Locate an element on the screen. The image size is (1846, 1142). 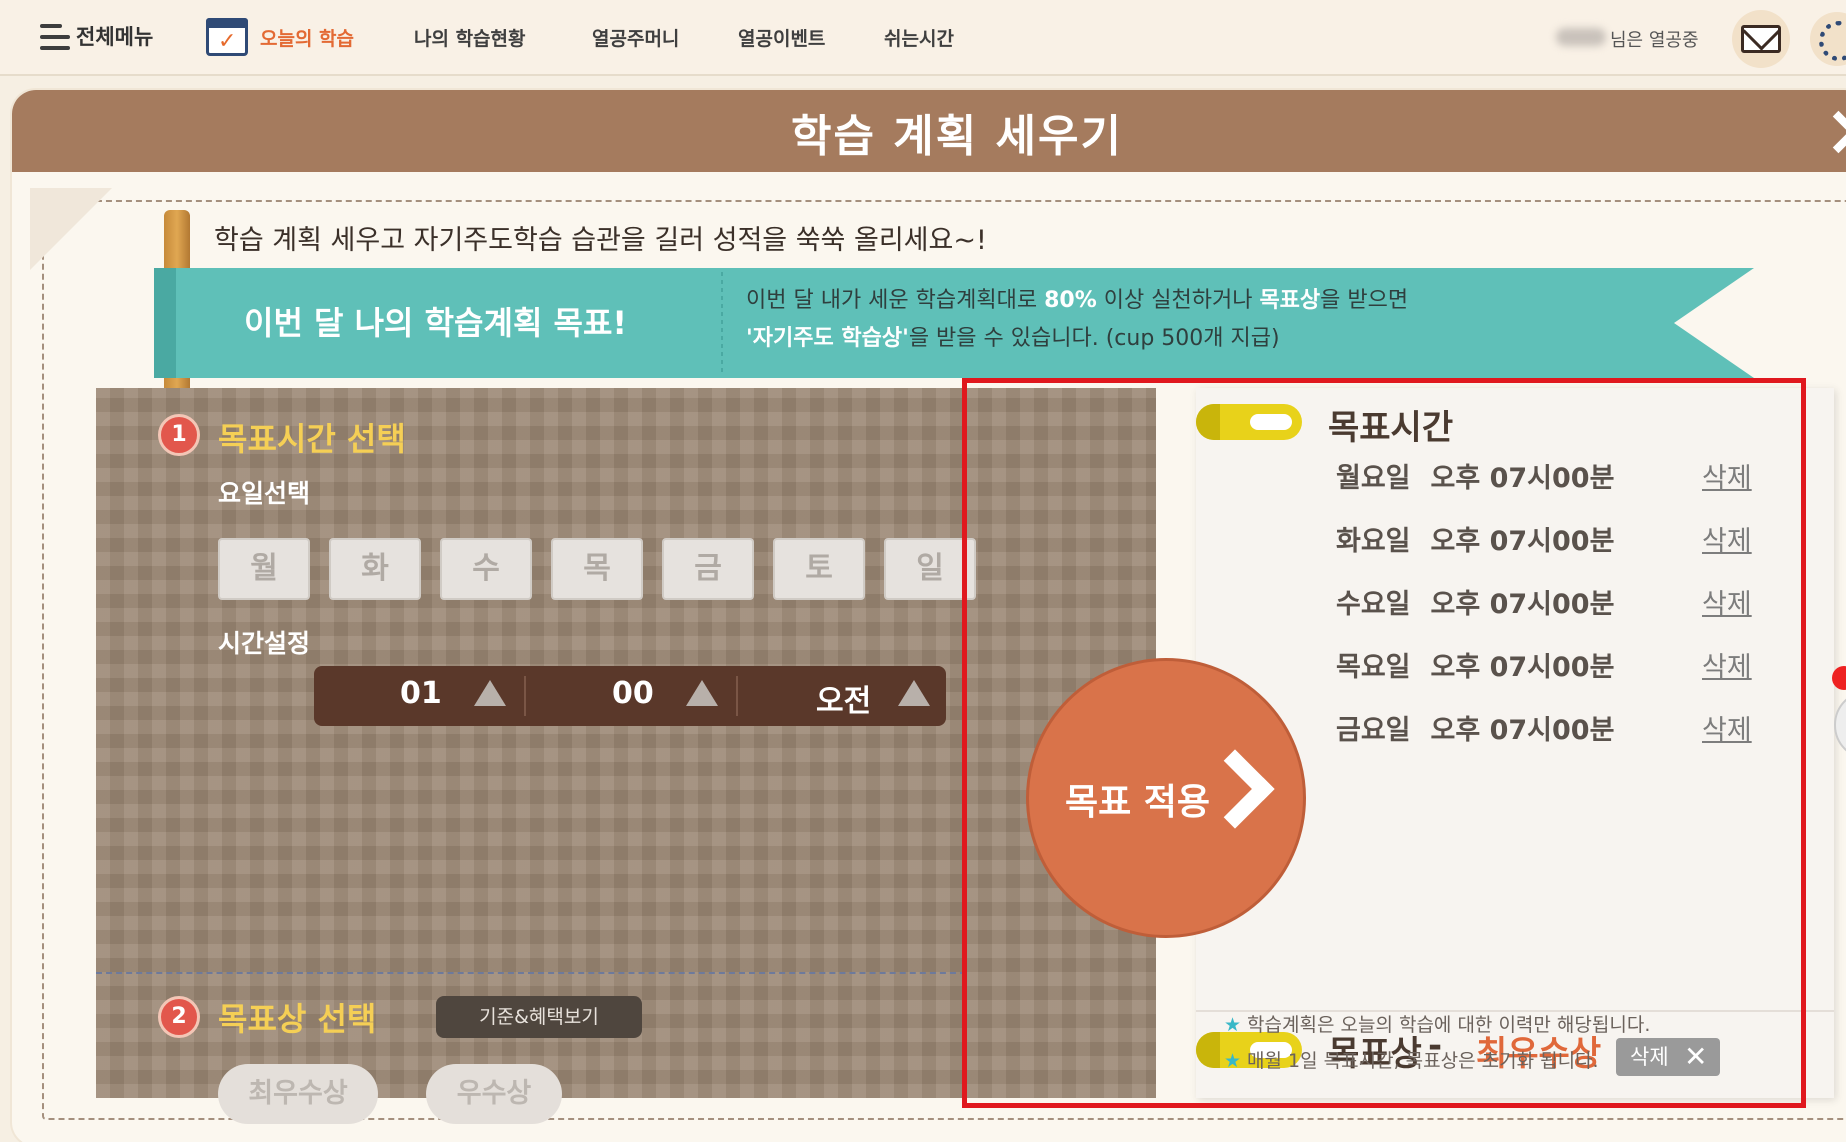
note-text: 학습계획은 오늘의 학습에 대한 이력만 해당됩니다. is located at coordinates (1449, 1025).